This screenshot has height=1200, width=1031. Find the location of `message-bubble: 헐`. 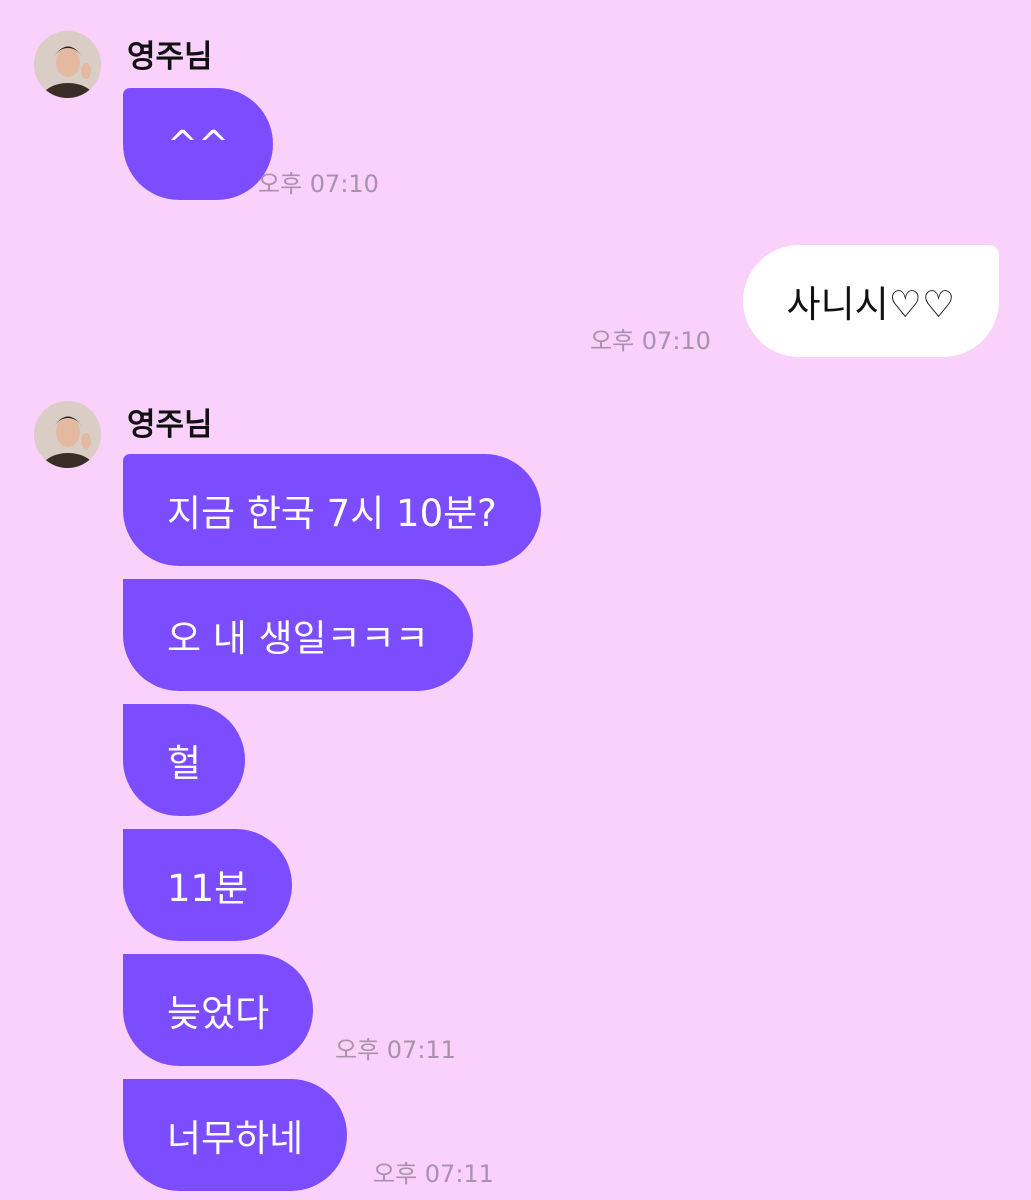

message-bubble: 헐 is located at coordinates (184, 760).